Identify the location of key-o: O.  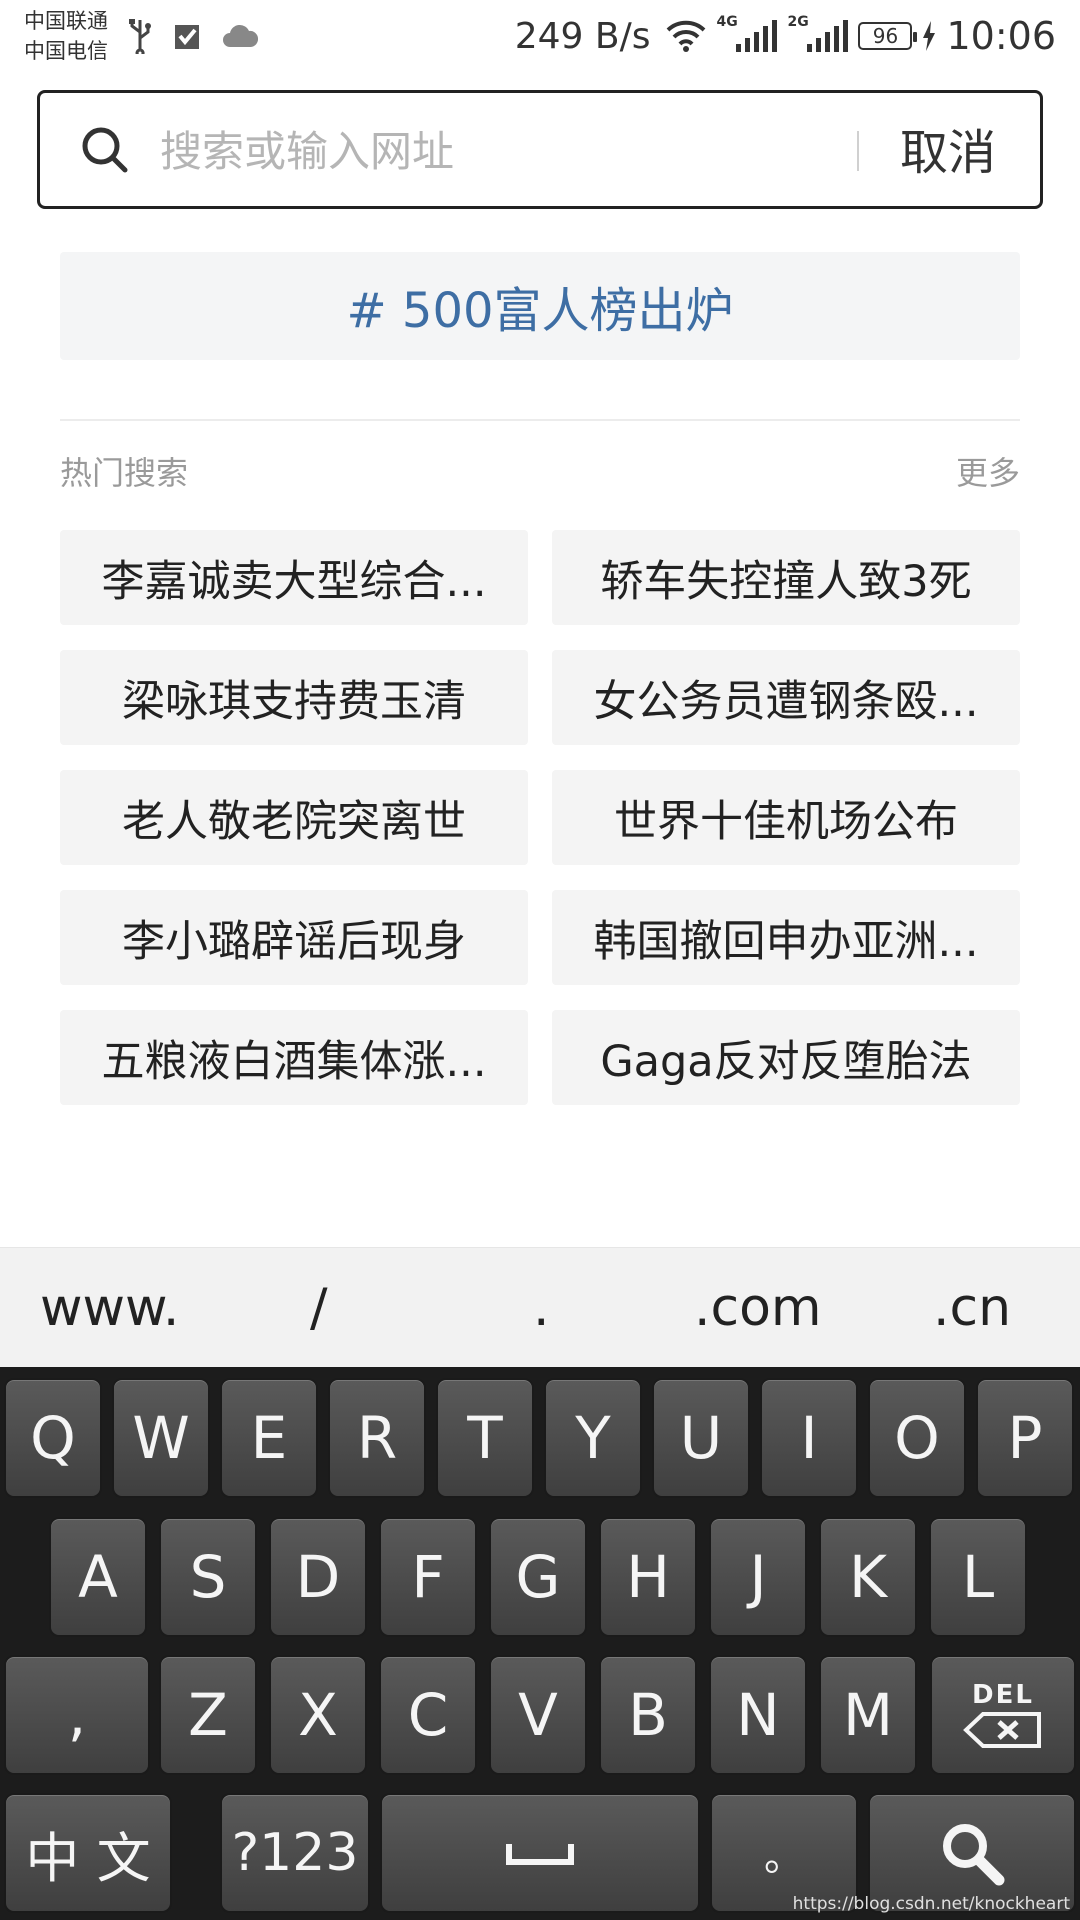
(917, 1438).